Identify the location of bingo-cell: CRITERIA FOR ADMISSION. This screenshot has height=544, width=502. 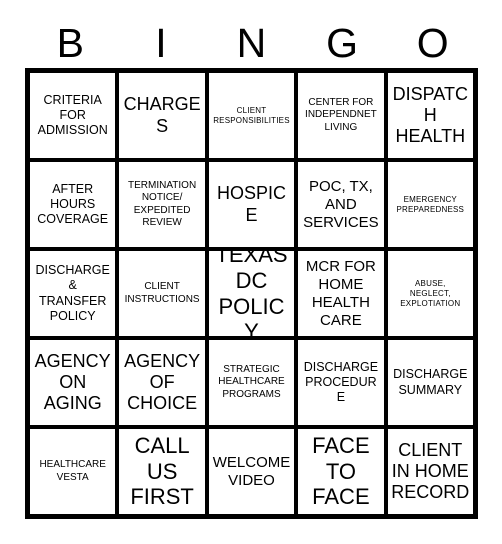
(73, 115).